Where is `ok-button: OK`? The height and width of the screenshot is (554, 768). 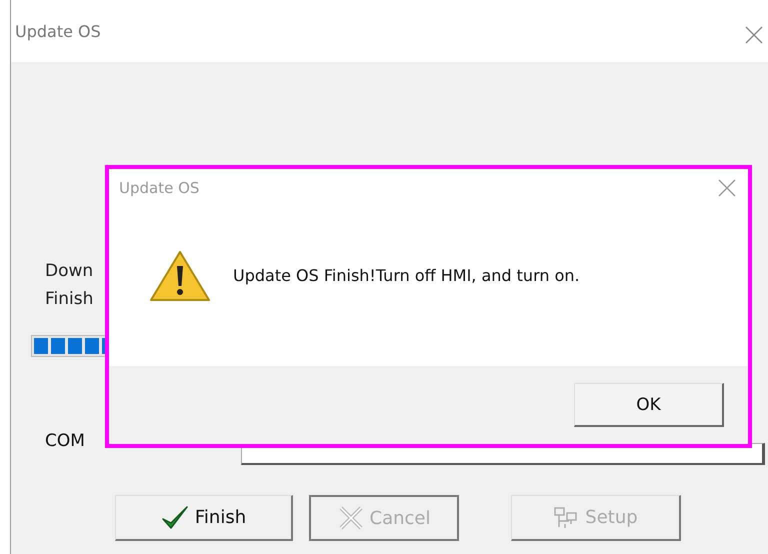
ok-button: OK is located at coordinates (649, 405).